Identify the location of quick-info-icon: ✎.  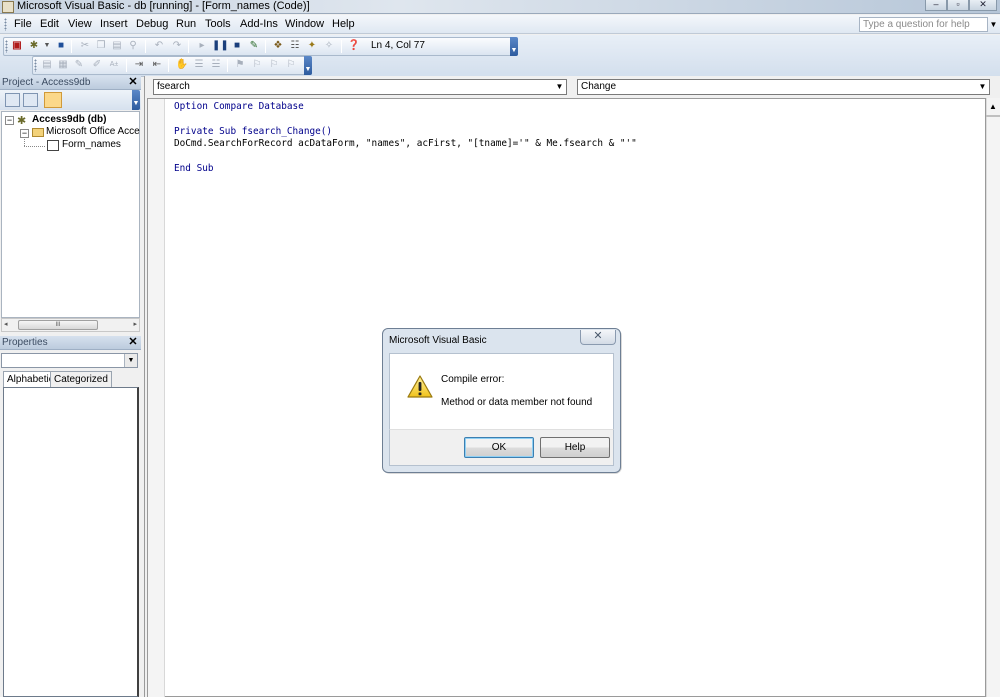
(79, 65).